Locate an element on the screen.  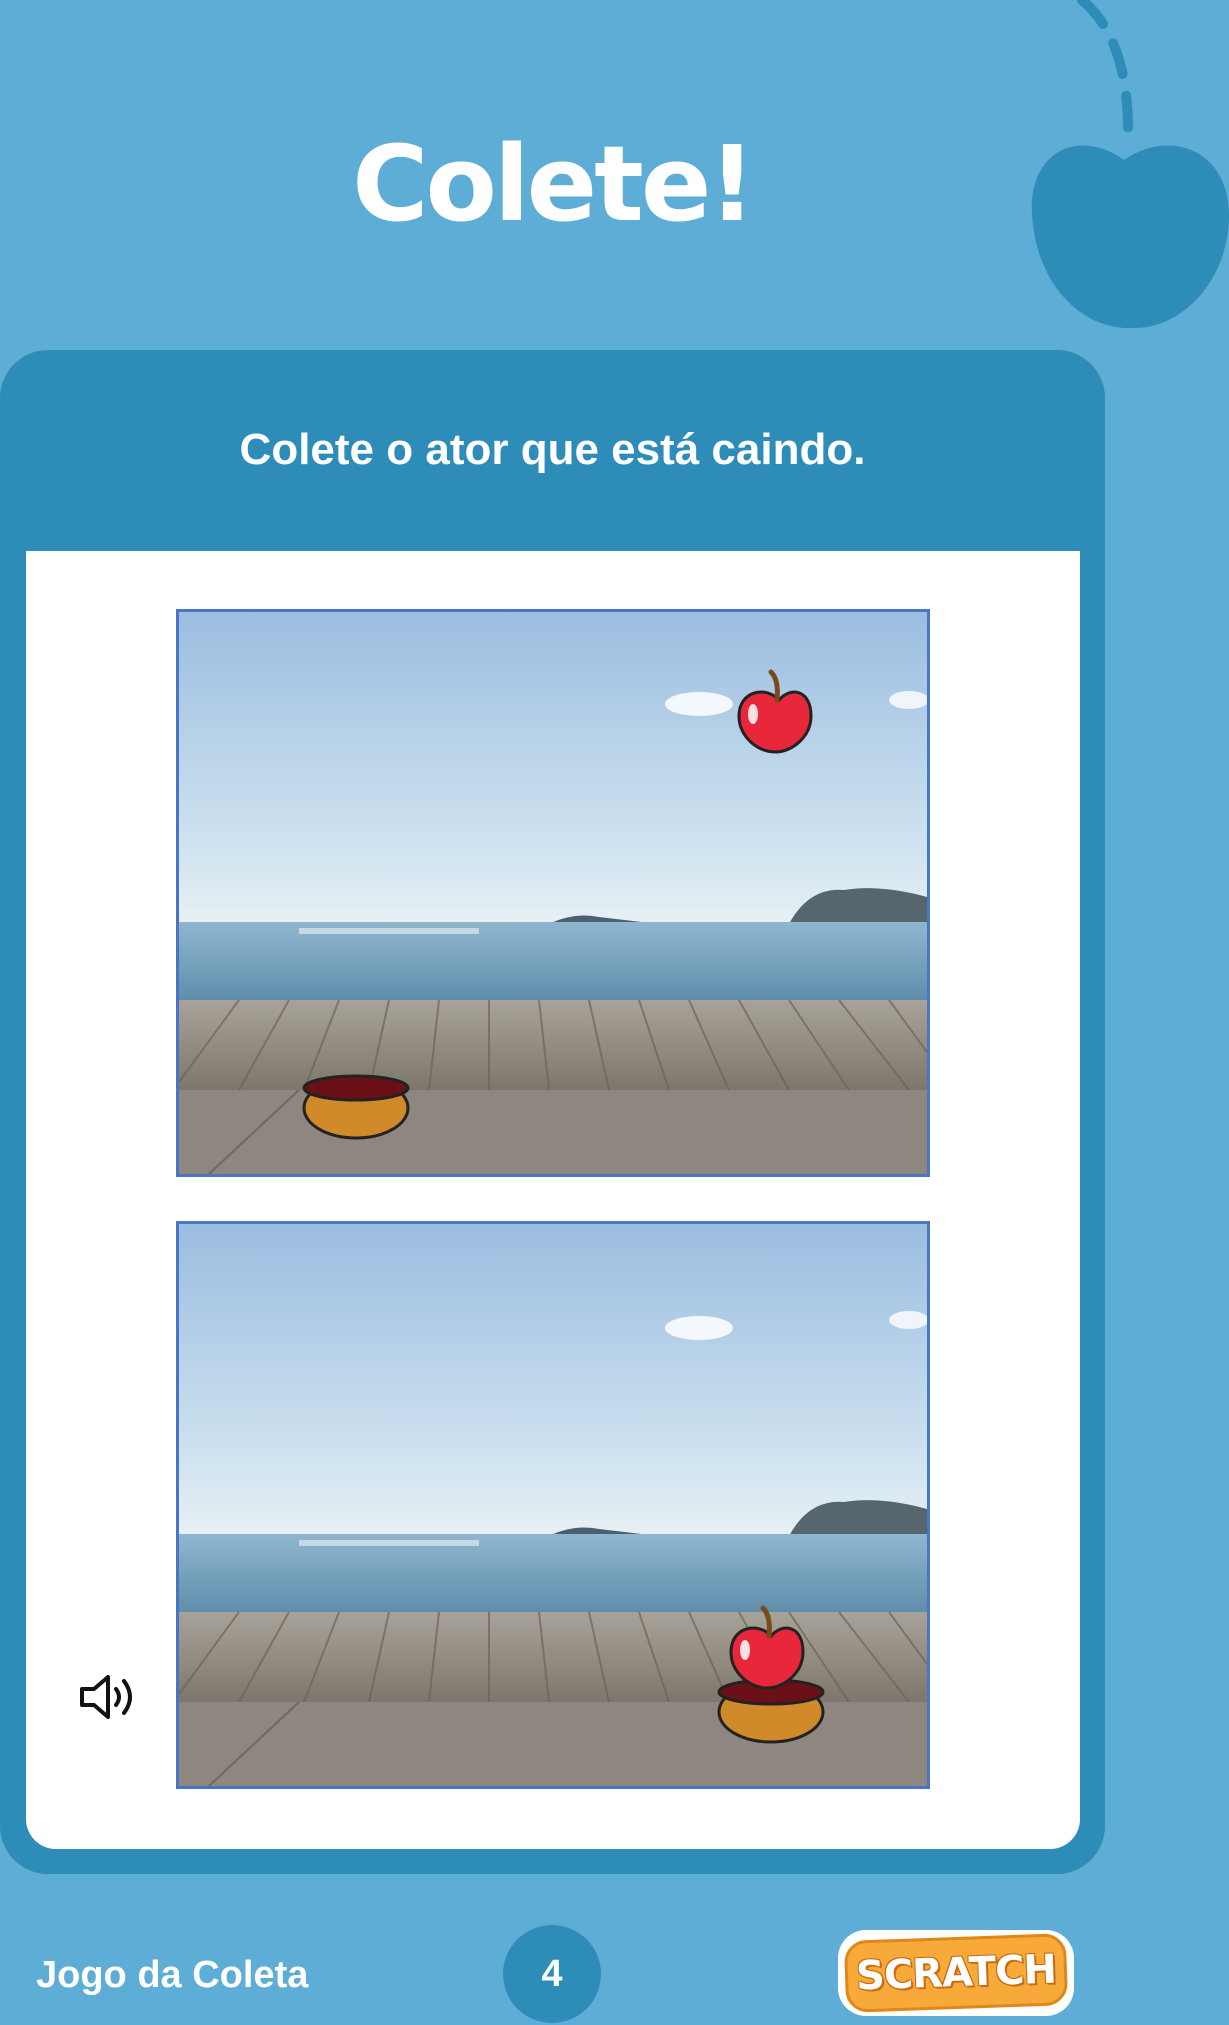
speaker-icon is located at coordinates (109, 1697).